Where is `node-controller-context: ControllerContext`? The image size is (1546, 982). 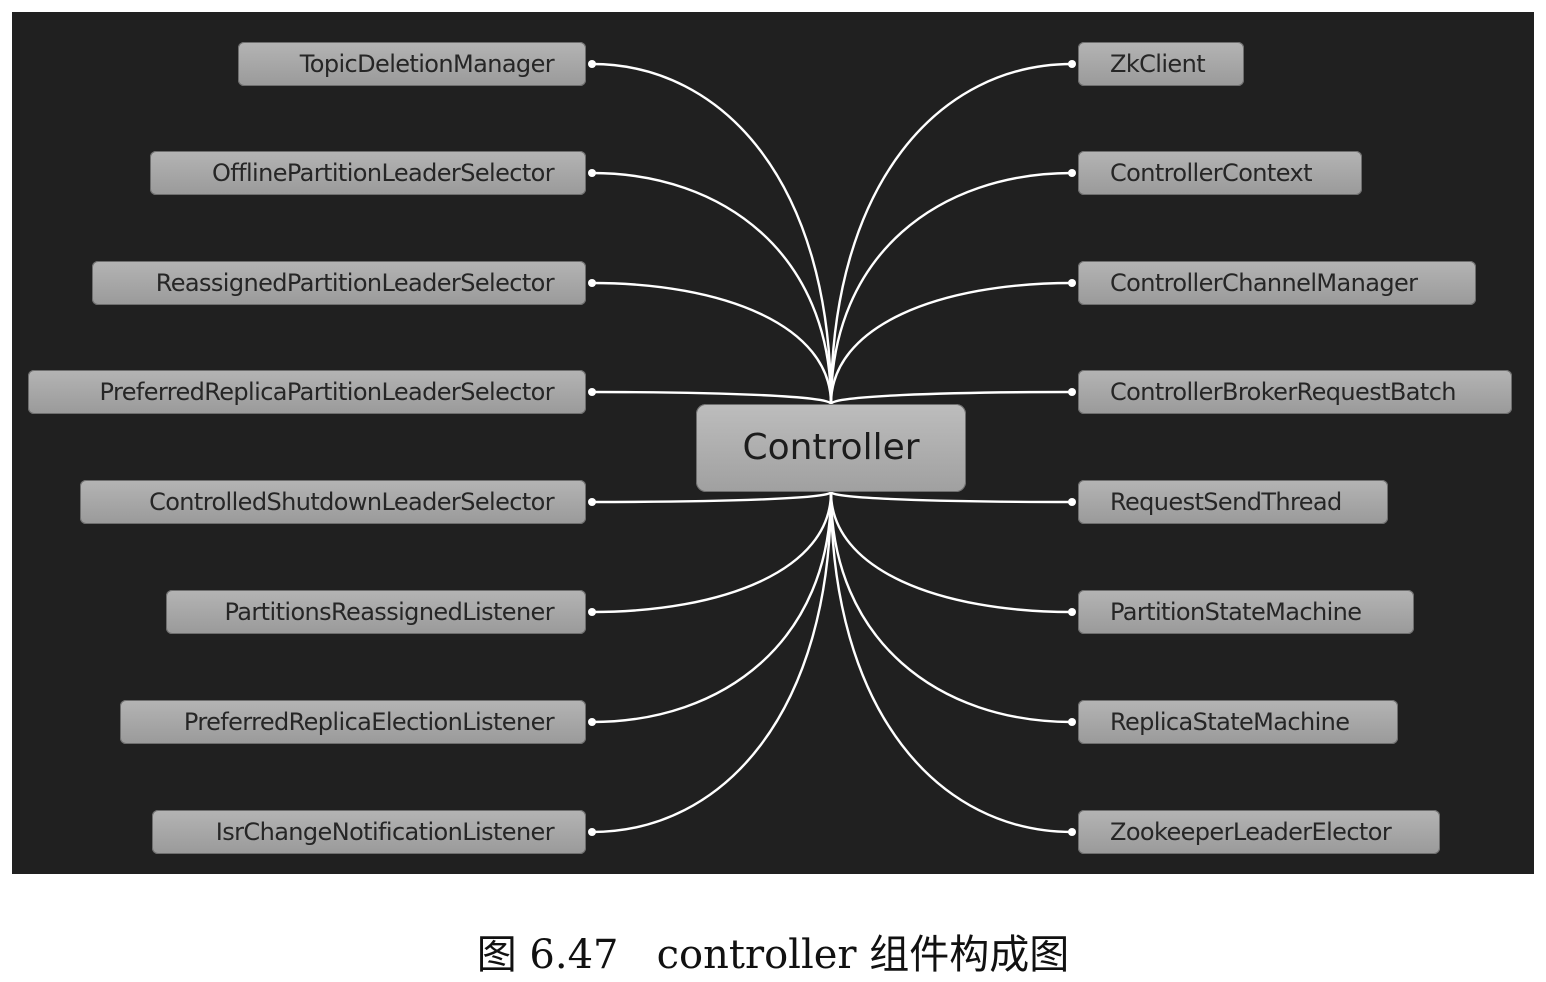
node-controller-context: ControllerContext is located at coordinates (1220, 173).